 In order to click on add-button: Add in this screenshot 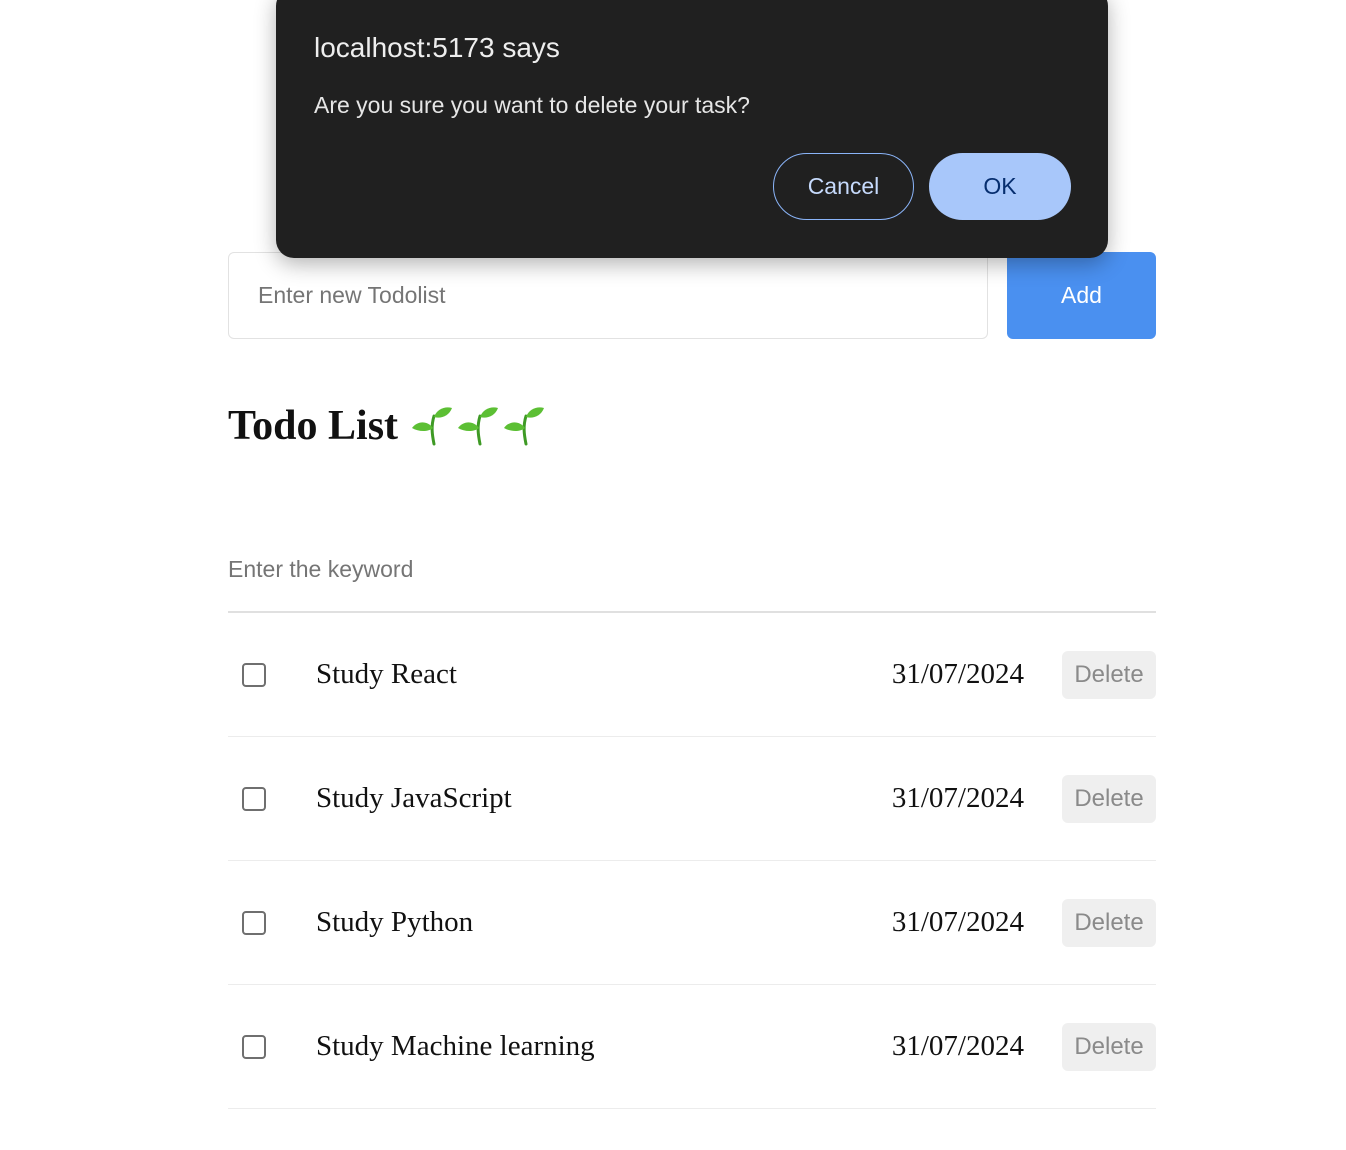, I will do `click(1081, 295)`.